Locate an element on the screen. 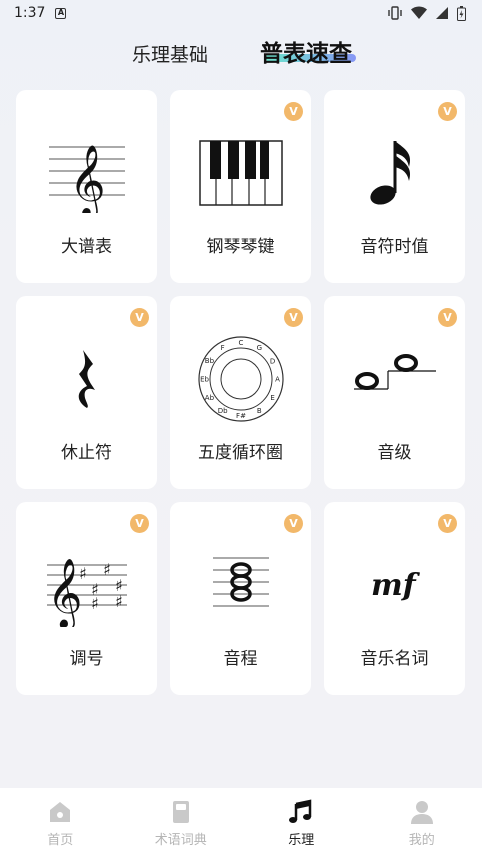 The height and width of the screenshot is (858, 482). tab-quick-reference: 普表速查 is located at coordinates (306, 51).